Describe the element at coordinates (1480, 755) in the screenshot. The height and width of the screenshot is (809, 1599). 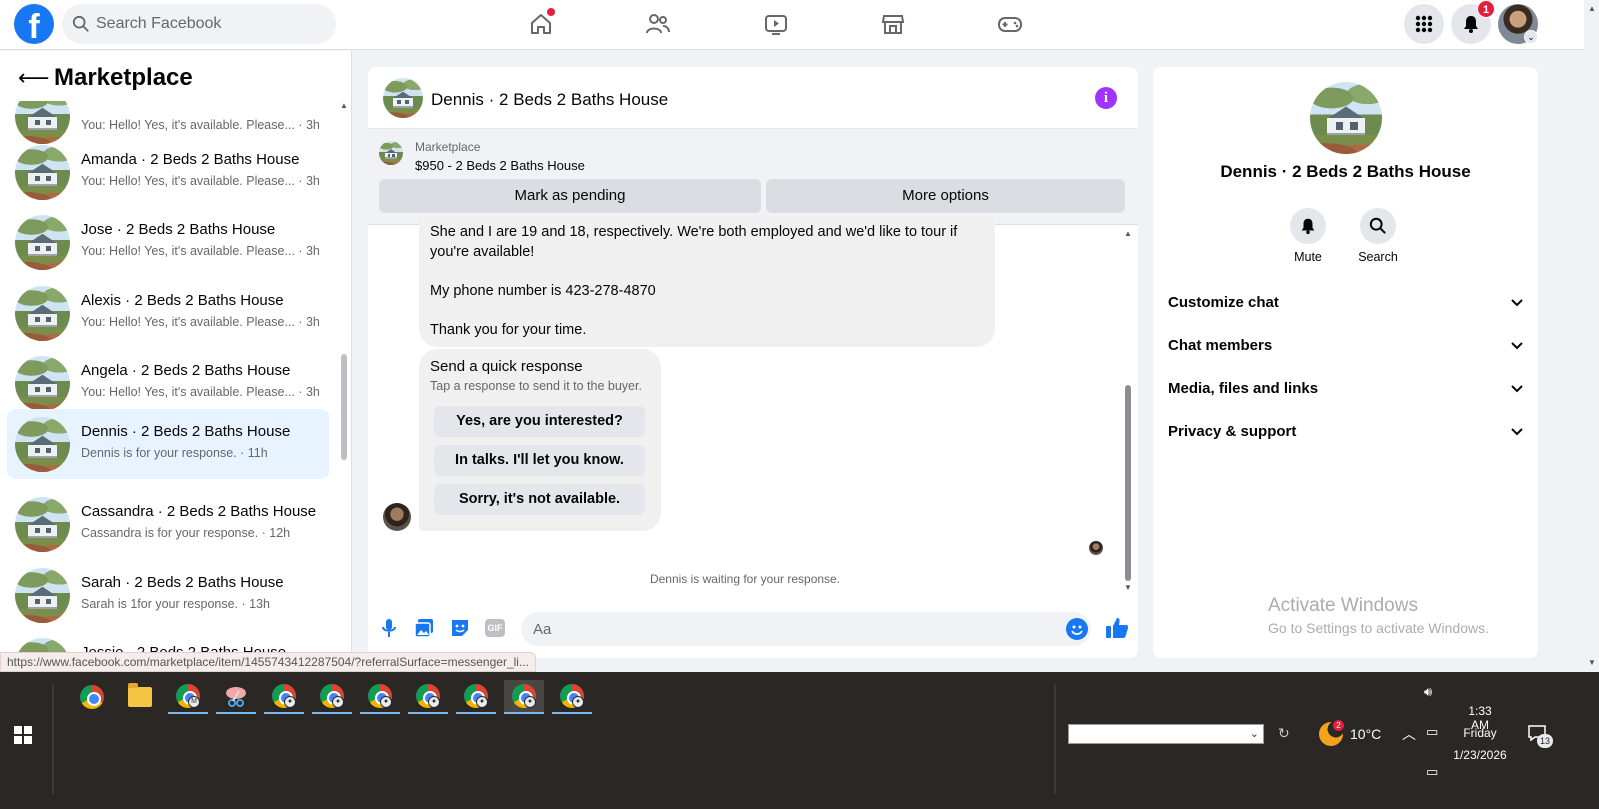
I see `clock-date: 1/23/2026` at that location.